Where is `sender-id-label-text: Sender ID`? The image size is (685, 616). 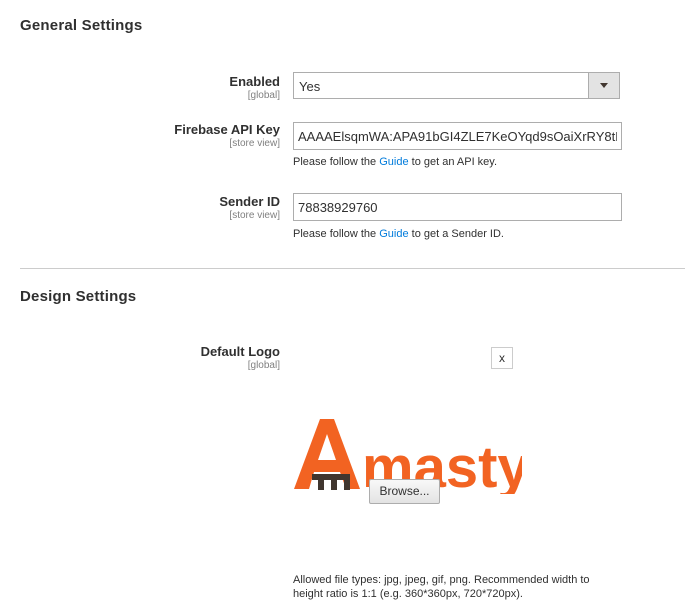 sender-id-label-text: Sender ID is located at coordinates (249, 201).